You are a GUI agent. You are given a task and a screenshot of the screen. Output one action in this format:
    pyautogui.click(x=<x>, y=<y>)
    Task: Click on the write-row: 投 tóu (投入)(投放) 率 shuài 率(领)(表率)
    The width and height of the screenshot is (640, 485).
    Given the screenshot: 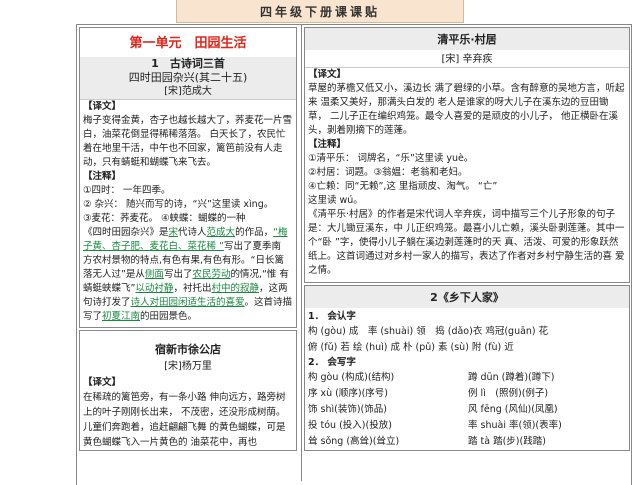 What is the action you would take?
    pyautogui.click(x=467, y=426)
    